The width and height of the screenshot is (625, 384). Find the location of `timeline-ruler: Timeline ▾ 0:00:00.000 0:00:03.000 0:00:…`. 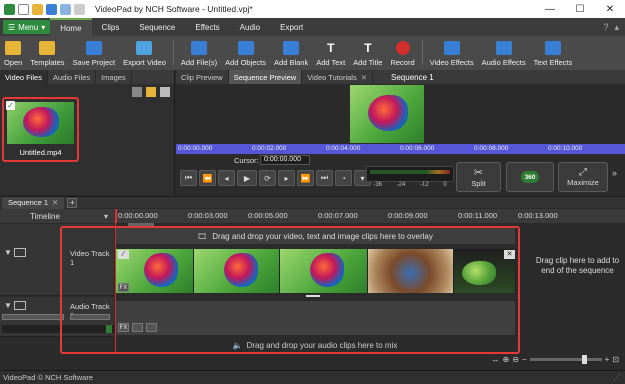

timeline-ruler: Timeline ▾ 0:00:00.000 0:00:03.000 0:00:… is located at coordinates (312, 216).